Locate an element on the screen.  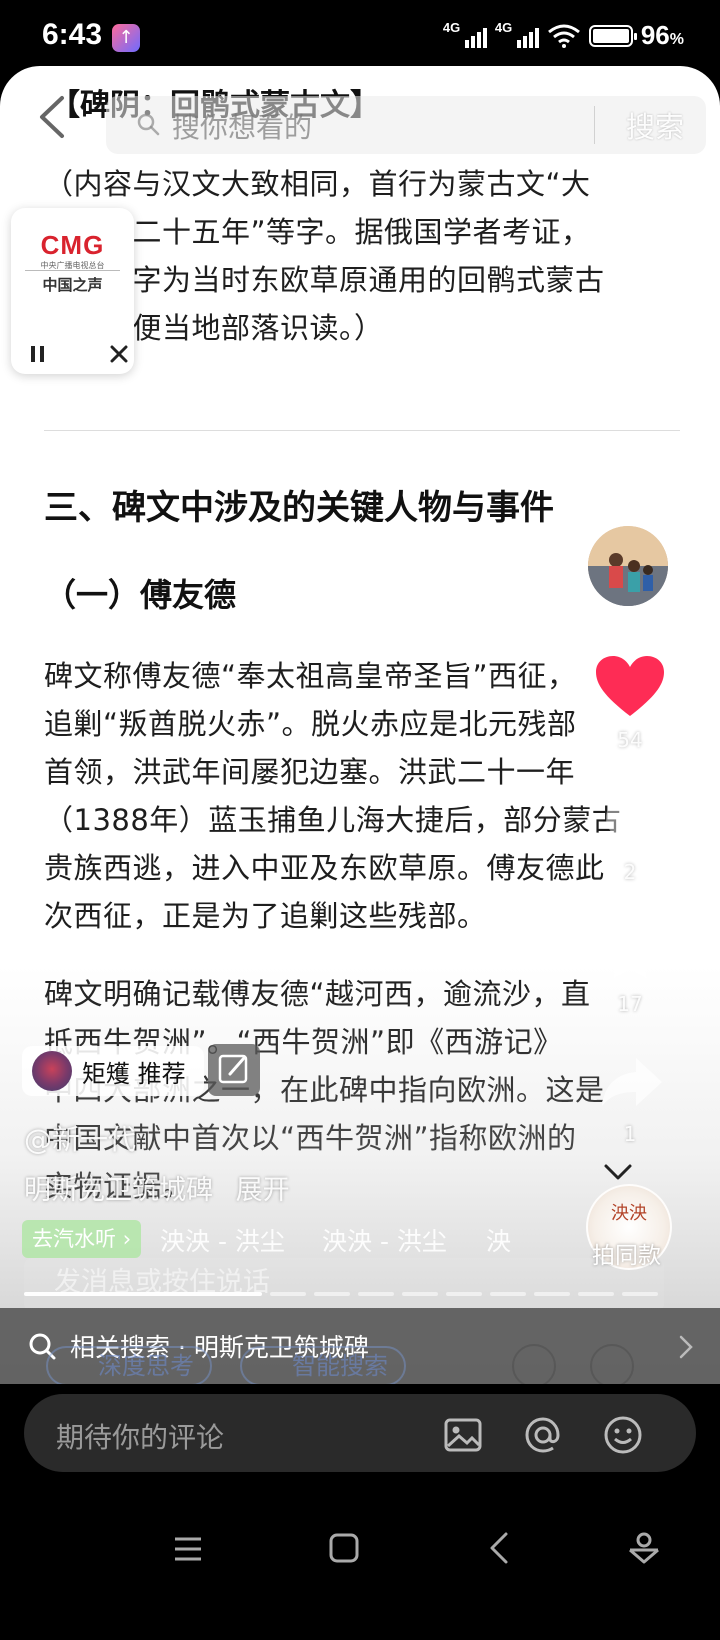
voice-icon is located at coordinates (612, 1366).